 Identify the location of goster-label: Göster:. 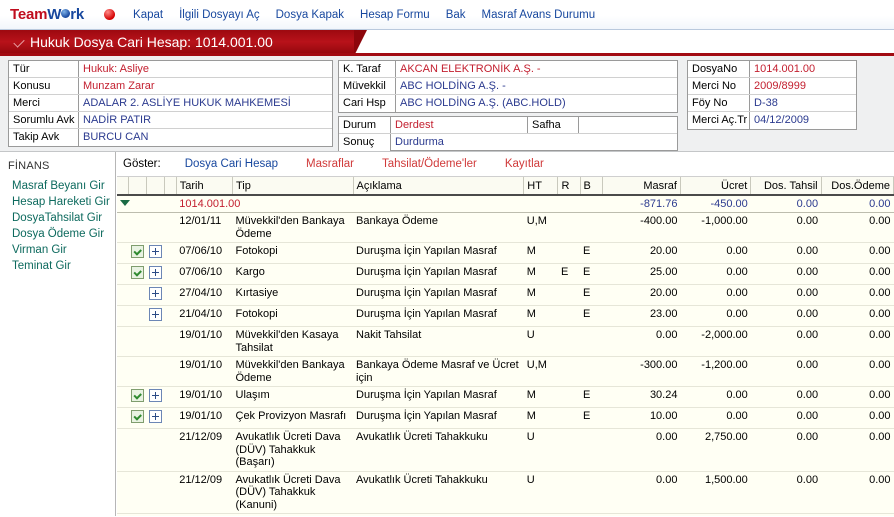
(142, 164).